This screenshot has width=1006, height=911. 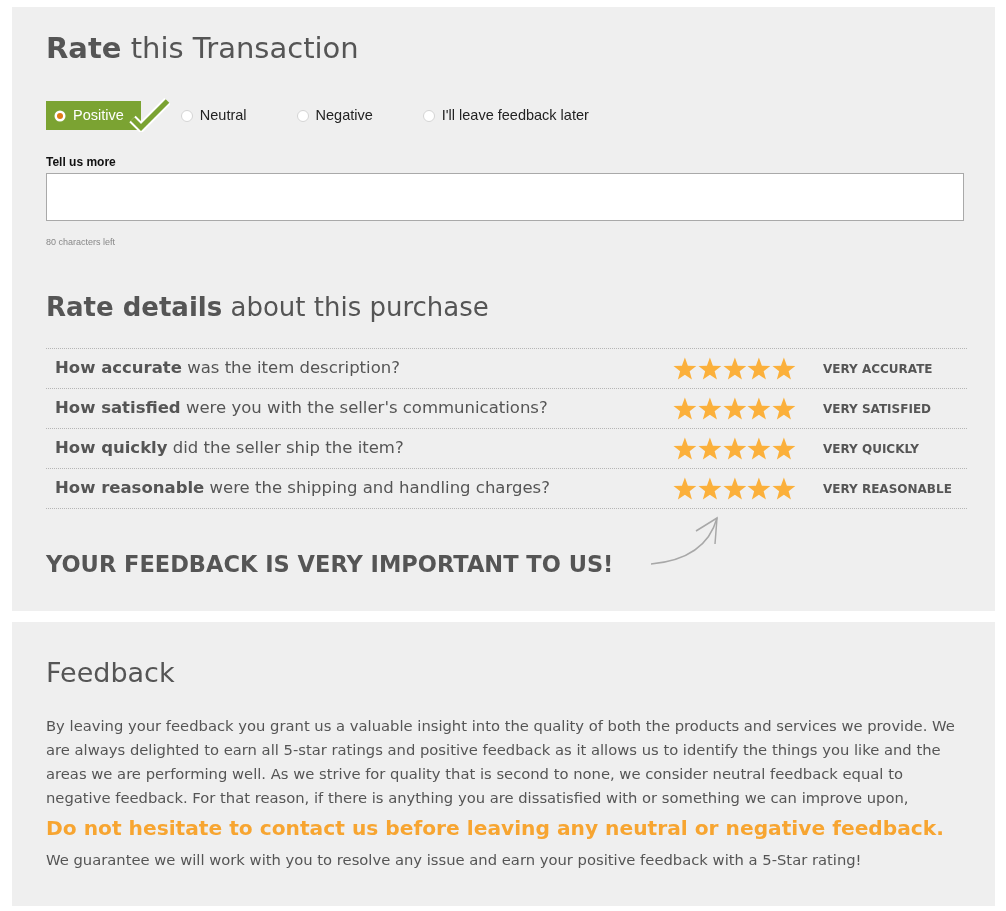 What do you see at coordinates (495, 828) in the screenshot?
I see `highlight-text: Do not hesitate to contact us before leaving any neutral or negative feedback.` at bounding box center [495, 828].